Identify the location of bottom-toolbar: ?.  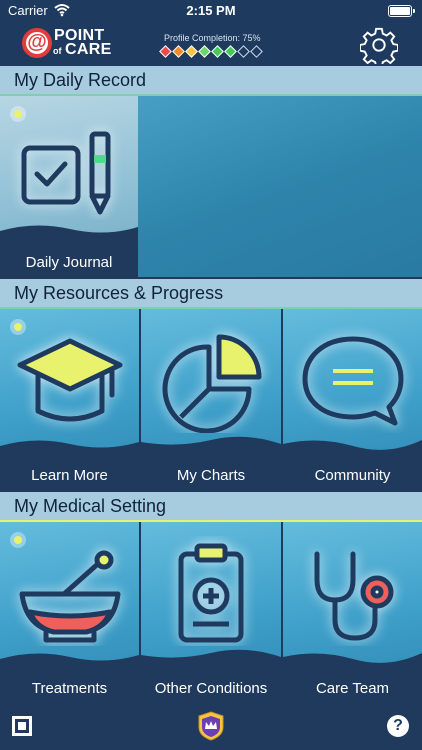
(211, 726).